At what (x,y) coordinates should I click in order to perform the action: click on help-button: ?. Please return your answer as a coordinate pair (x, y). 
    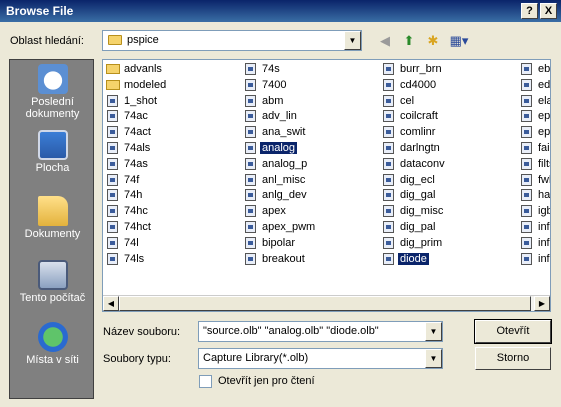
    Looking at the image, I should click on (529, 11).